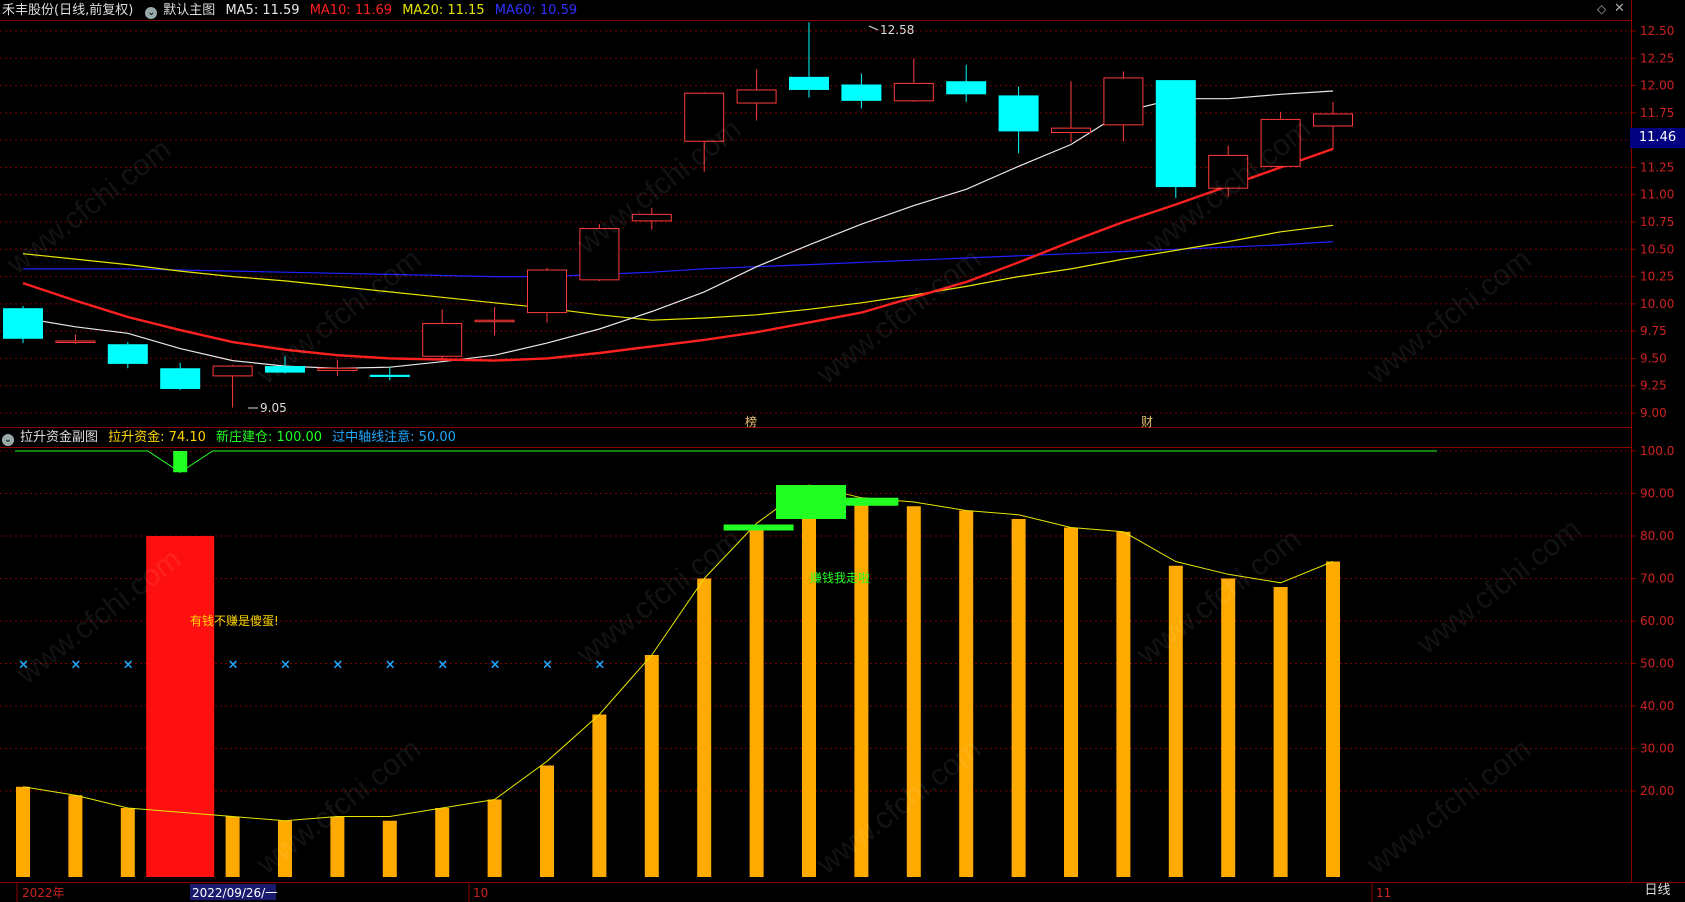  I want to click on event-marker-bang: 榜, so click(751, 421).